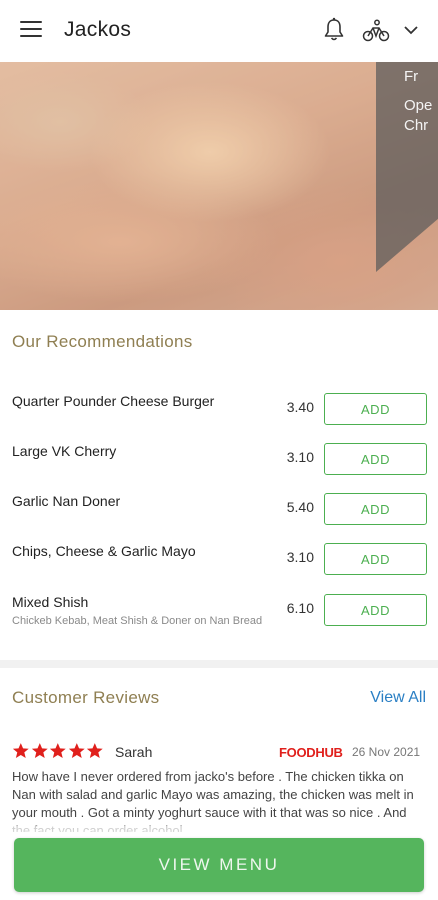  I want to click on recommendations-title: Our Recommendations, so click(102, 341).